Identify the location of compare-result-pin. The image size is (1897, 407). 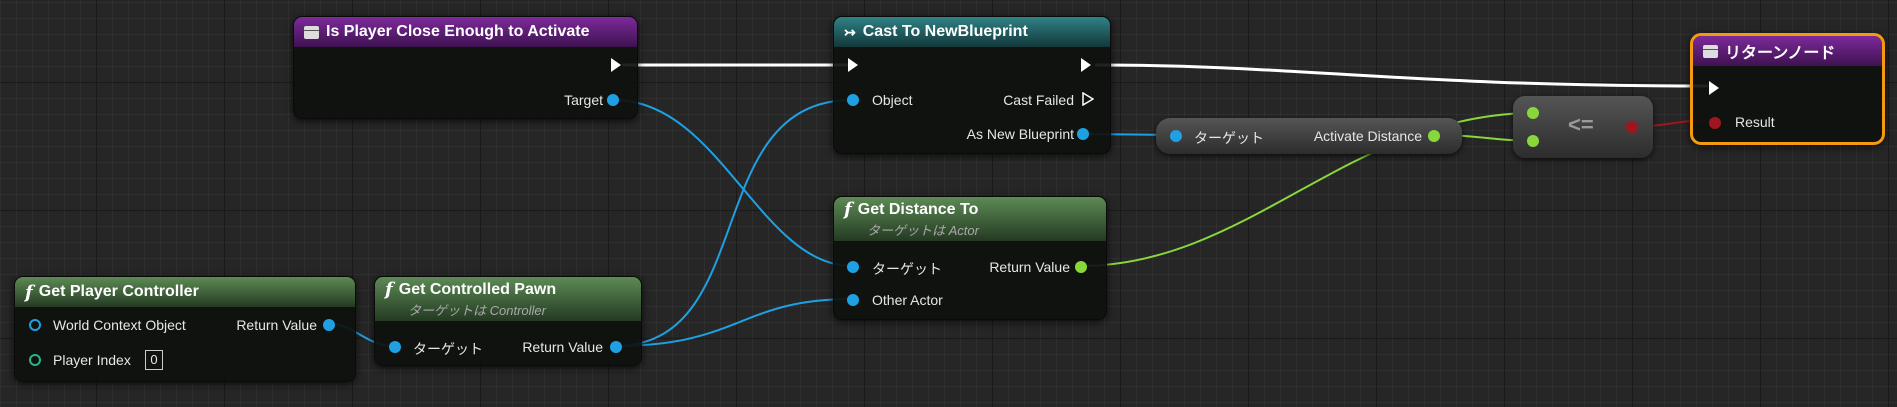
(1632, 127).